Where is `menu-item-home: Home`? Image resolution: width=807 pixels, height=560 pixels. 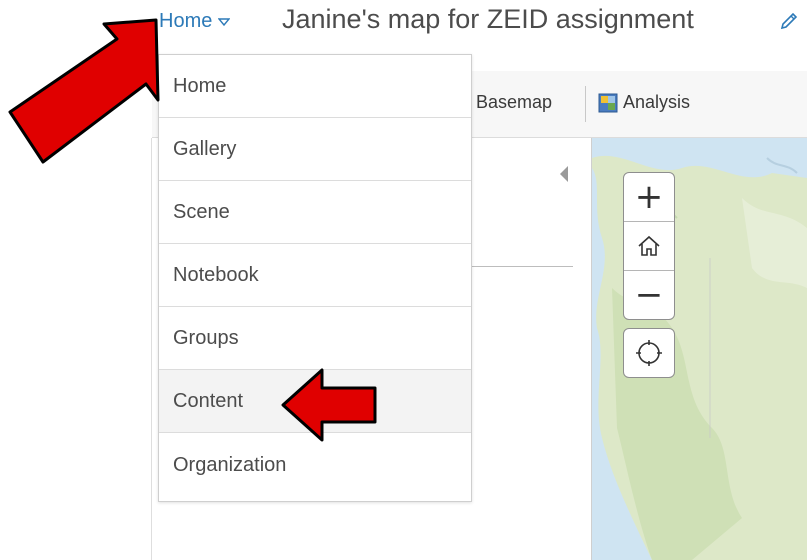
menu-item-home: Home is located at coordinates (315, 86).